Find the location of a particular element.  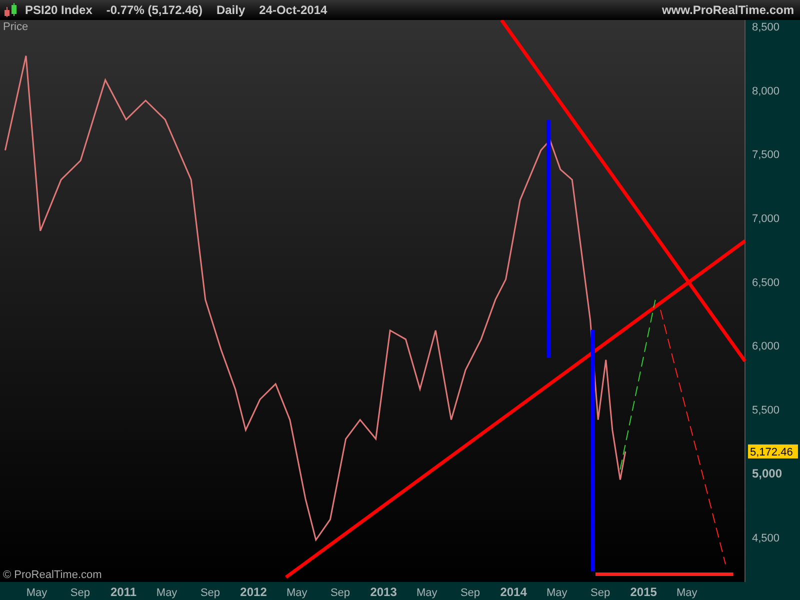

price-tick-label: 7,500 is located at coordinates (766, 155).